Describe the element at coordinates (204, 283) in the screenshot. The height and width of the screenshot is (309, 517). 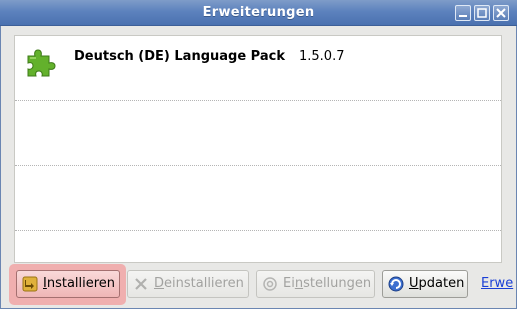
I see `uninstall-button-label: einstallieren` at that location.